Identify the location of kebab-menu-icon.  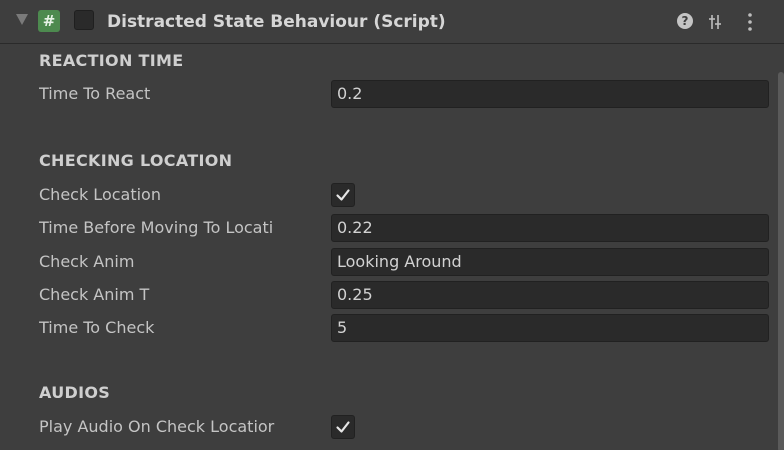
(750, 22).